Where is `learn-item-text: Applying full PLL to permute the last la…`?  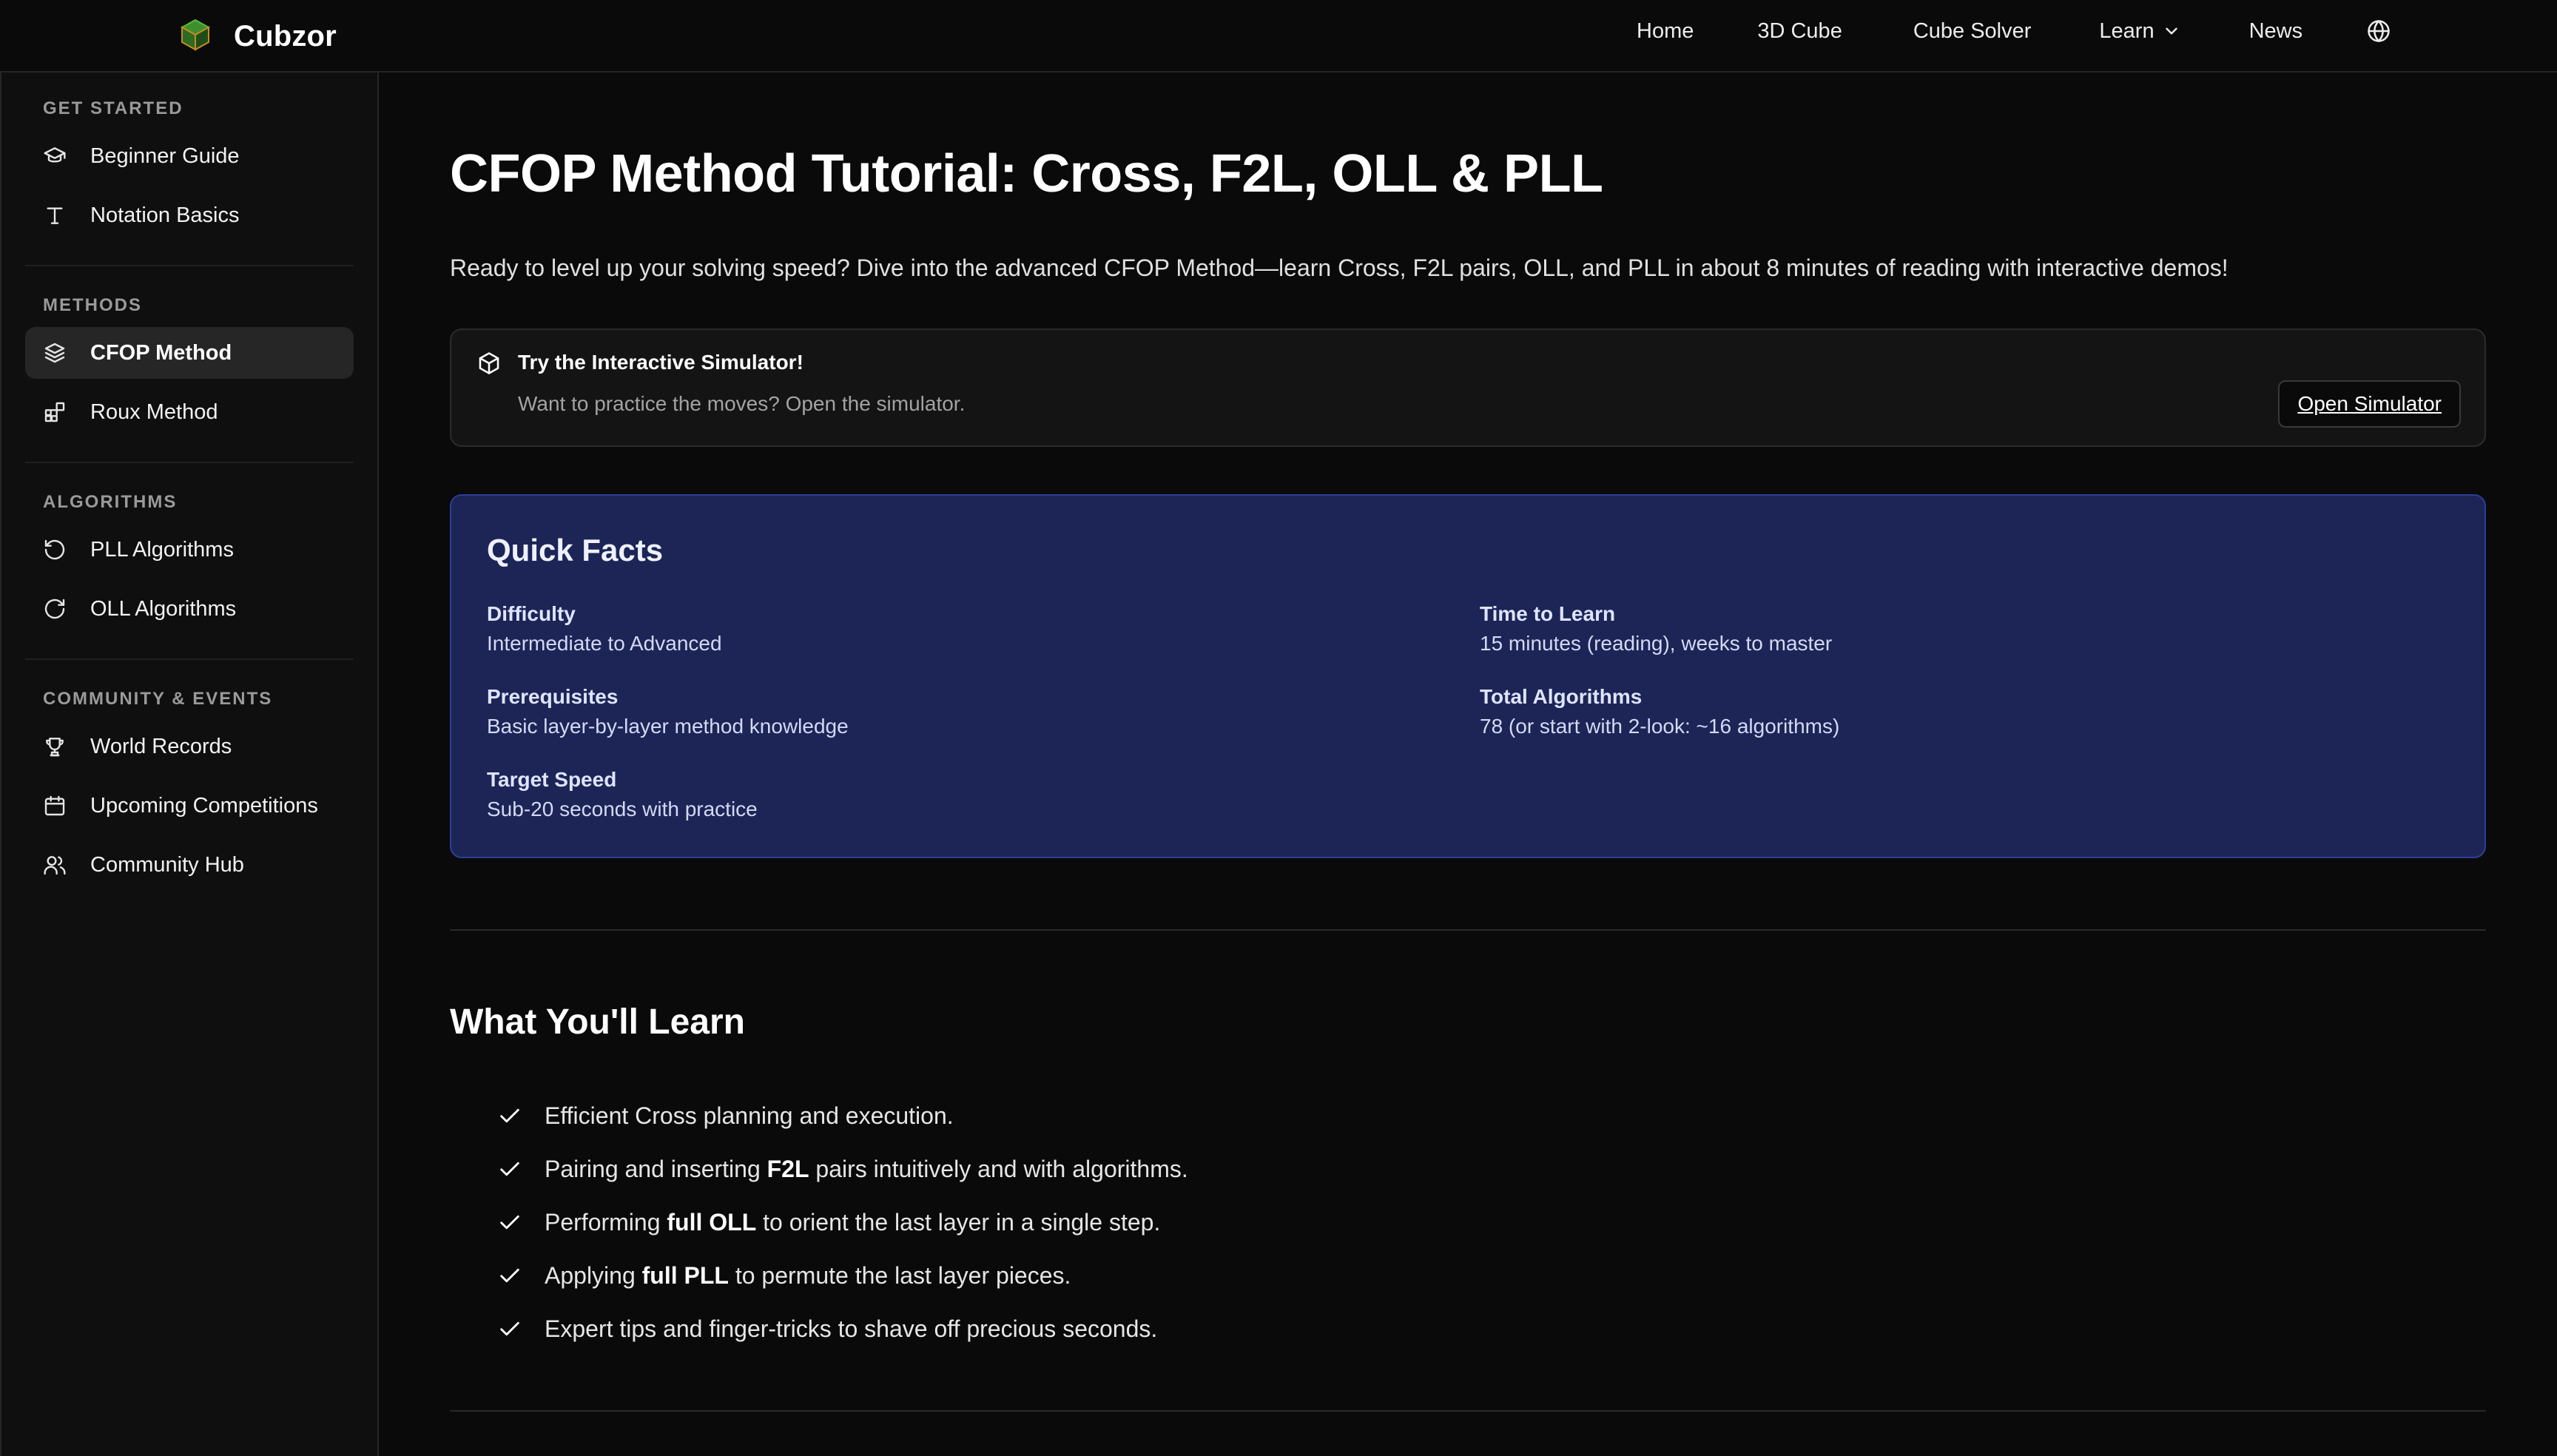
learn-item-text: Applying full PLL to permute the last la… is located at coordinates (808, 1275).